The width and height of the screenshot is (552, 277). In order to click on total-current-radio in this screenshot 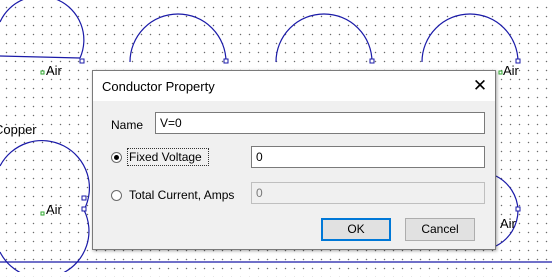, I will do `click(116, 195)`.